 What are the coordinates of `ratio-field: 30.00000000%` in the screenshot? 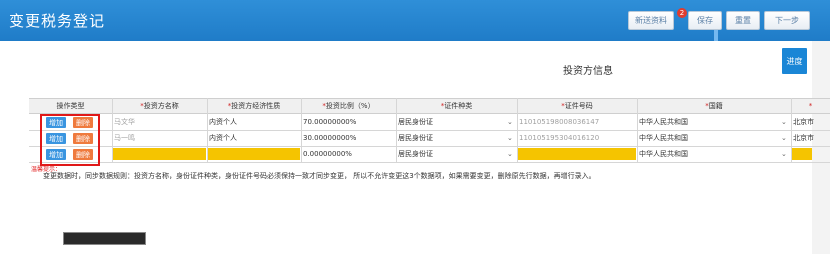 It's located at (348, 138).